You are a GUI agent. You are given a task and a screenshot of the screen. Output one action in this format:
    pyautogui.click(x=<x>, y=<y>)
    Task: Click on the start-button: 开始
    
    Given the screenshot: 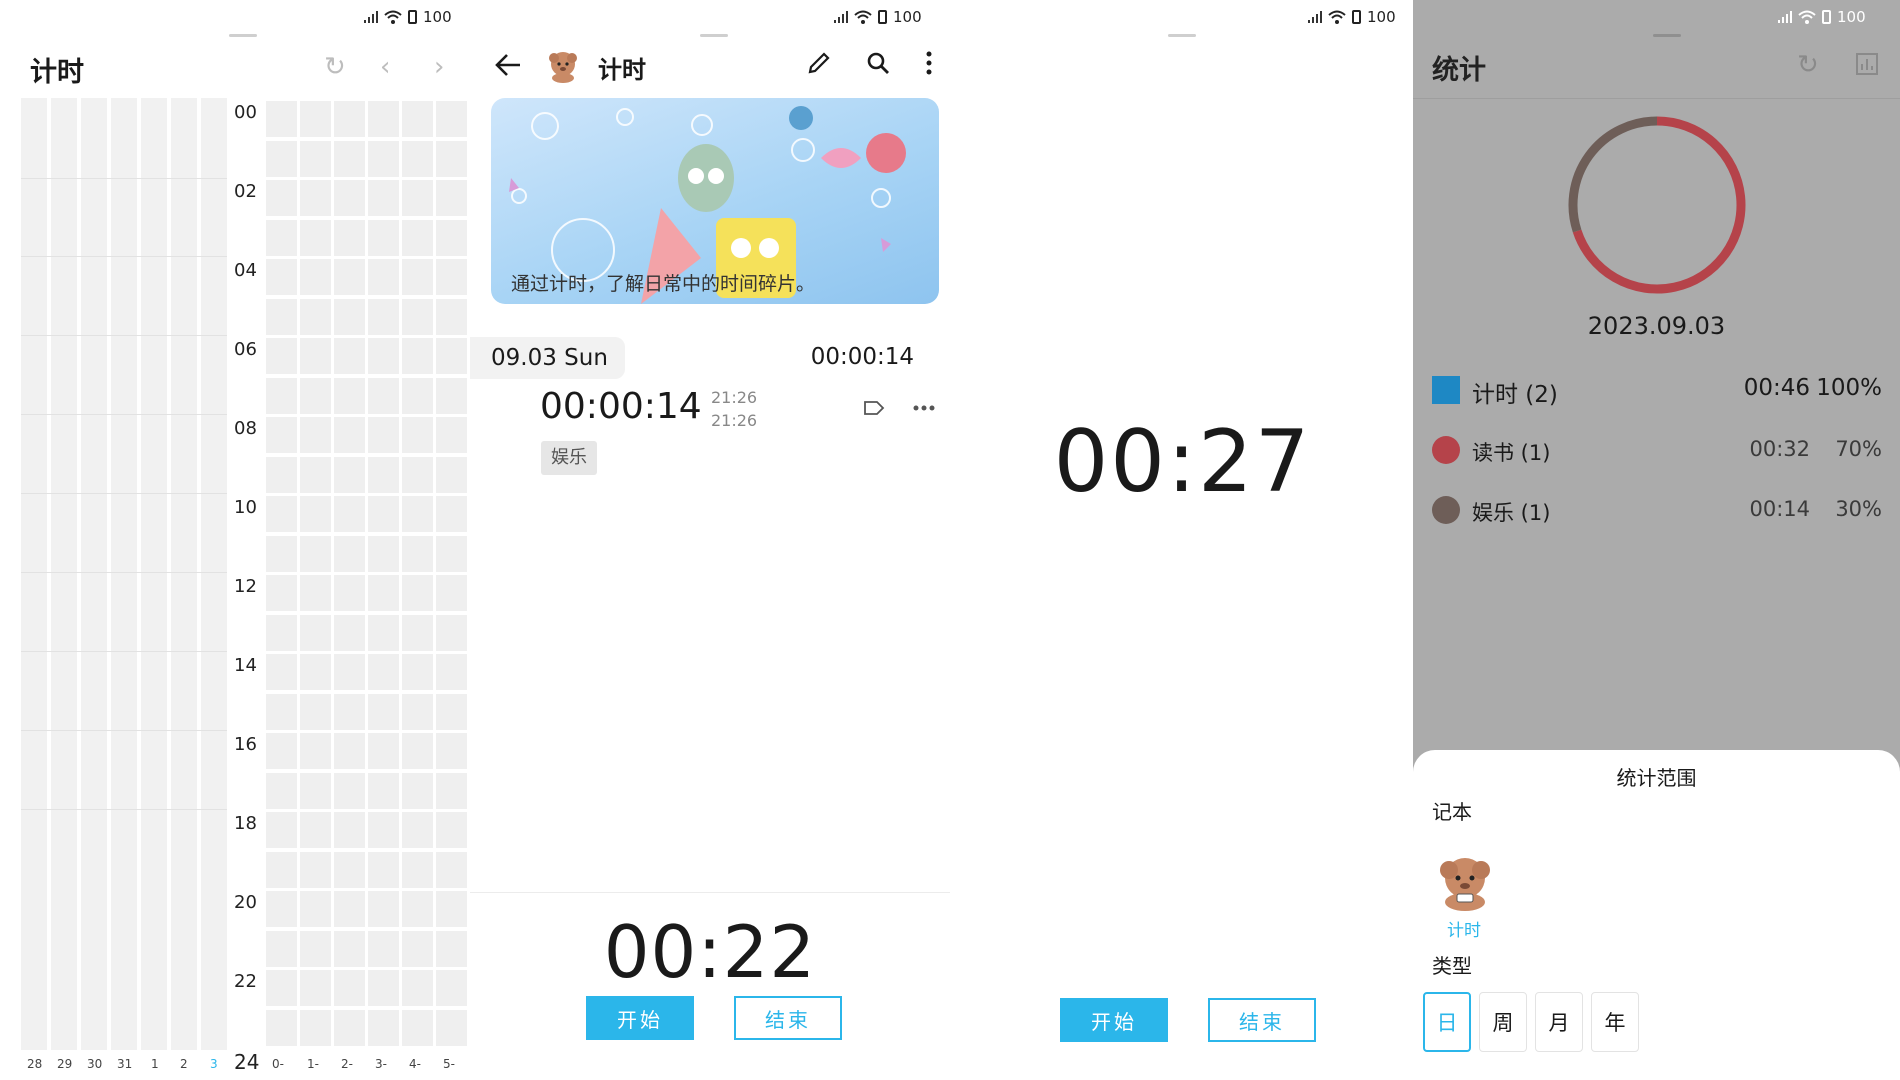 What is the action you would take?
    pyautogui.click(x=1114, y=1020)
    